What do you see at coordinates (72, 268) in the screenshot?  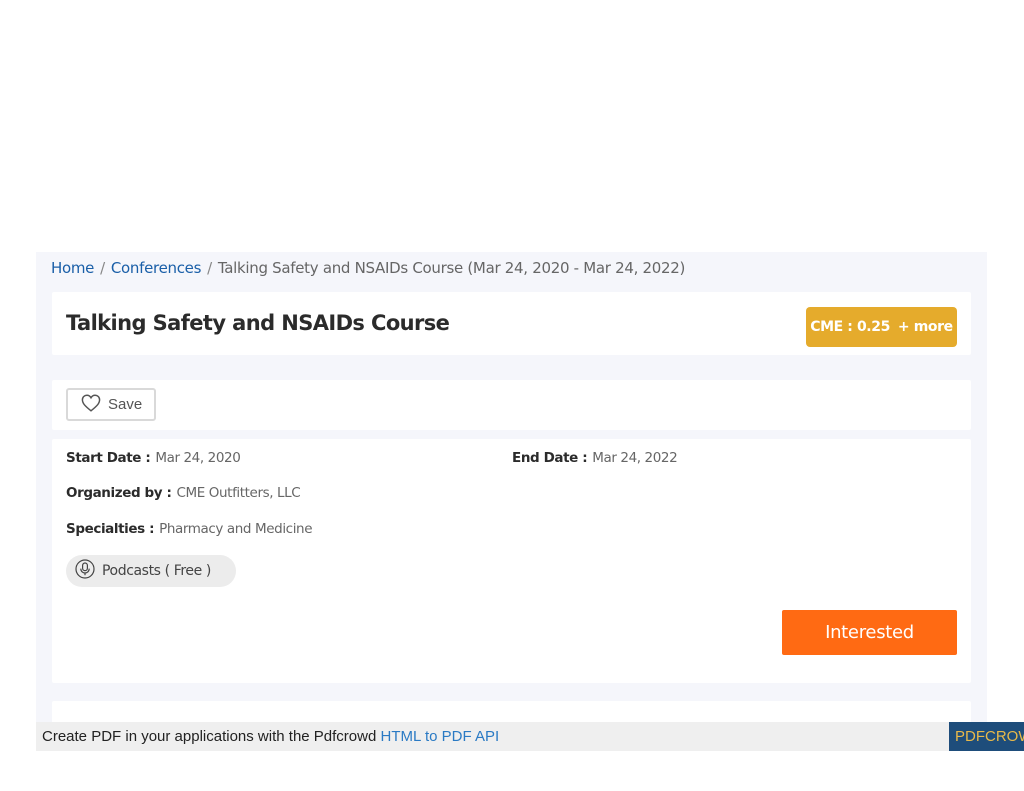 I see `breadcrumb-home-link: Home` at bounding box center [72, 268].